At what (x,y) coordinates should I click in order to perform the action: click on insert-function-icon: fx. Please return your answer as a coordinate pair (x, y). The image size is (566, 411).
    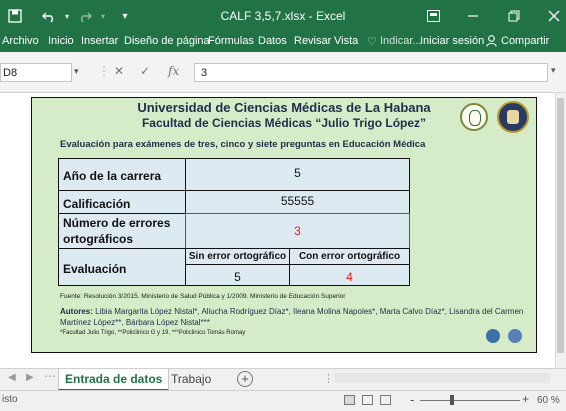
    Looking at the image, I should click on (173, 71).